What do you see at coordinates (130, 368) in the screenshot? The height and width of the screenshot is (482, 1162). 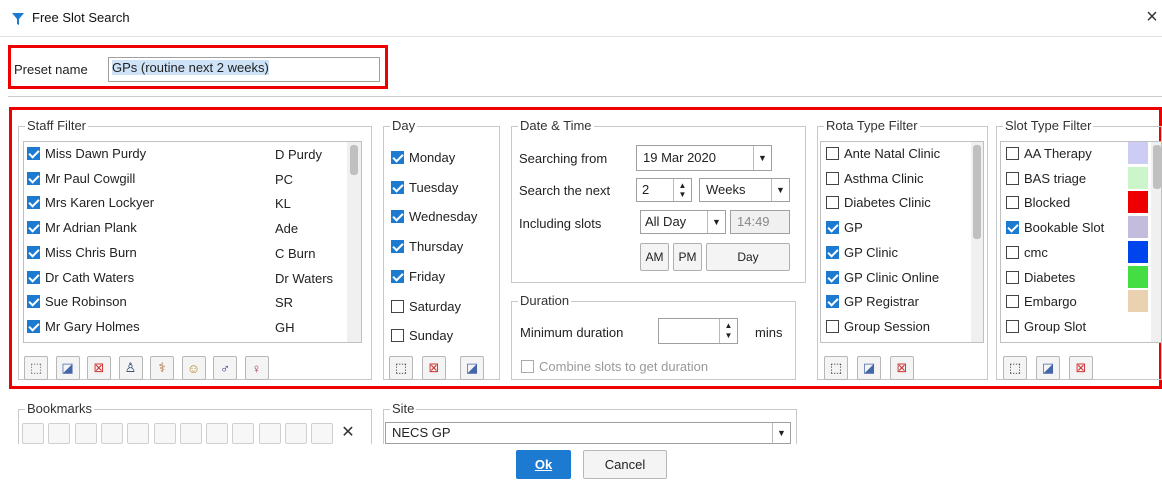 I see `staff-filter-button: ♙` at bounding box center [130, 368].